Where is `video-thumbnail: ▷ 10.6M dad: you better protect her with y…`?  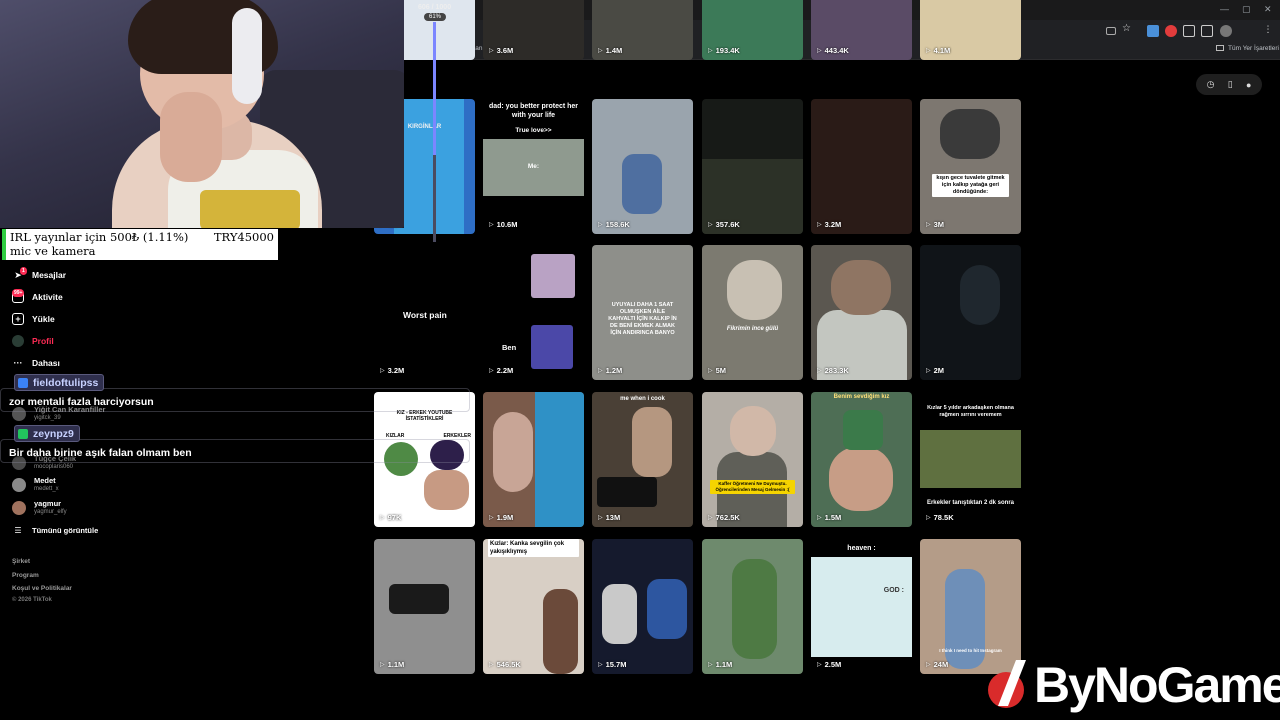 video-thumbnail: ▷ 10.6M dad: you better protect her with y… is located at coordinates (533, 166).